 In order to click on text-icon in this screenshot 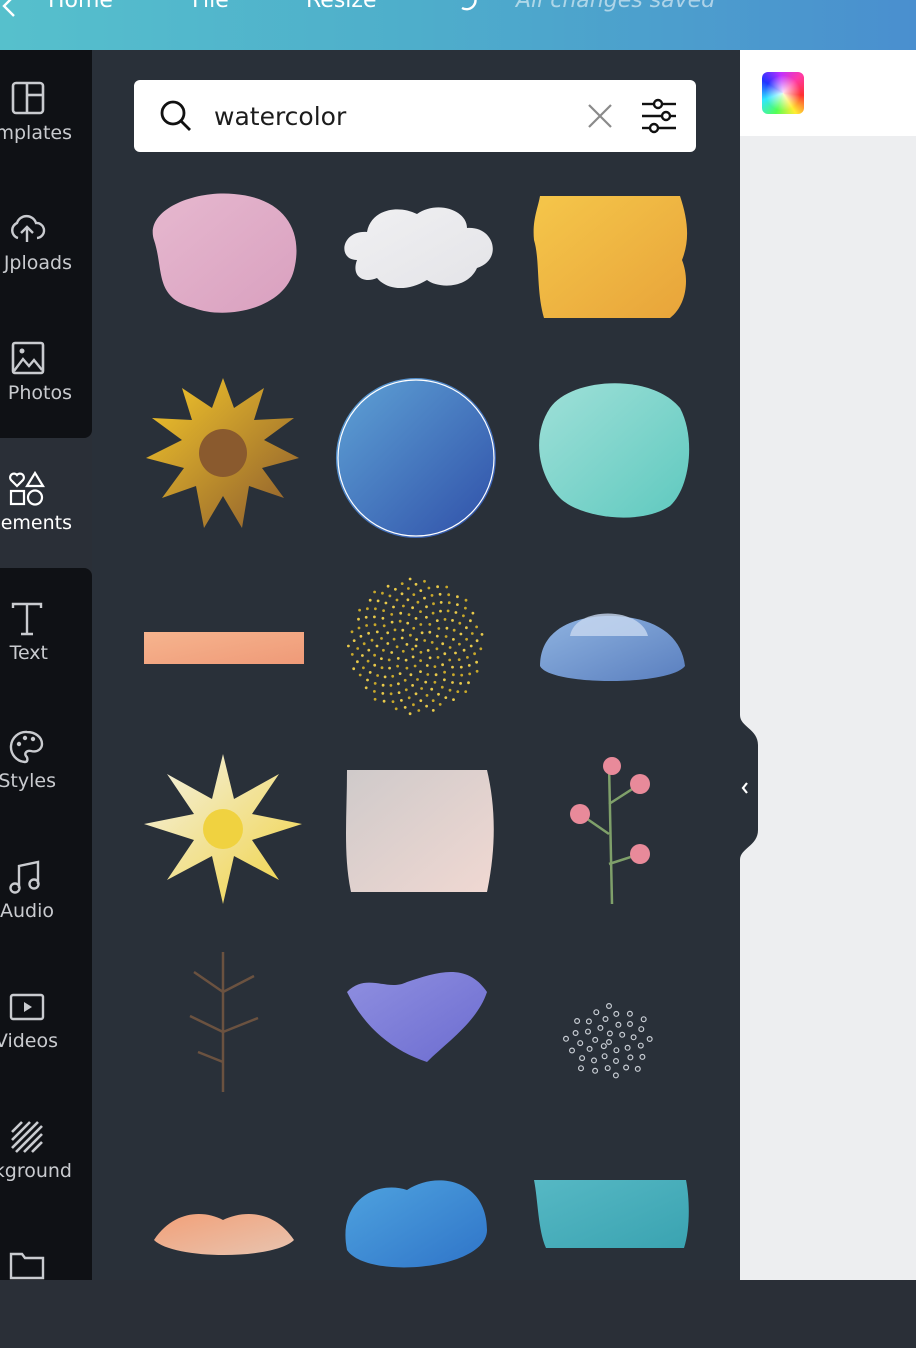, I will do `click(27, 619)`.